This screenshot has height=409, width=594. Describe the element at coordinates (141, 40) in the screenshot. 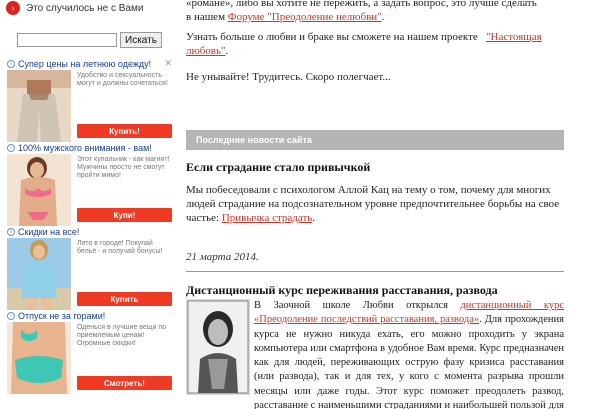

I see `search-button: Искать` at that location.